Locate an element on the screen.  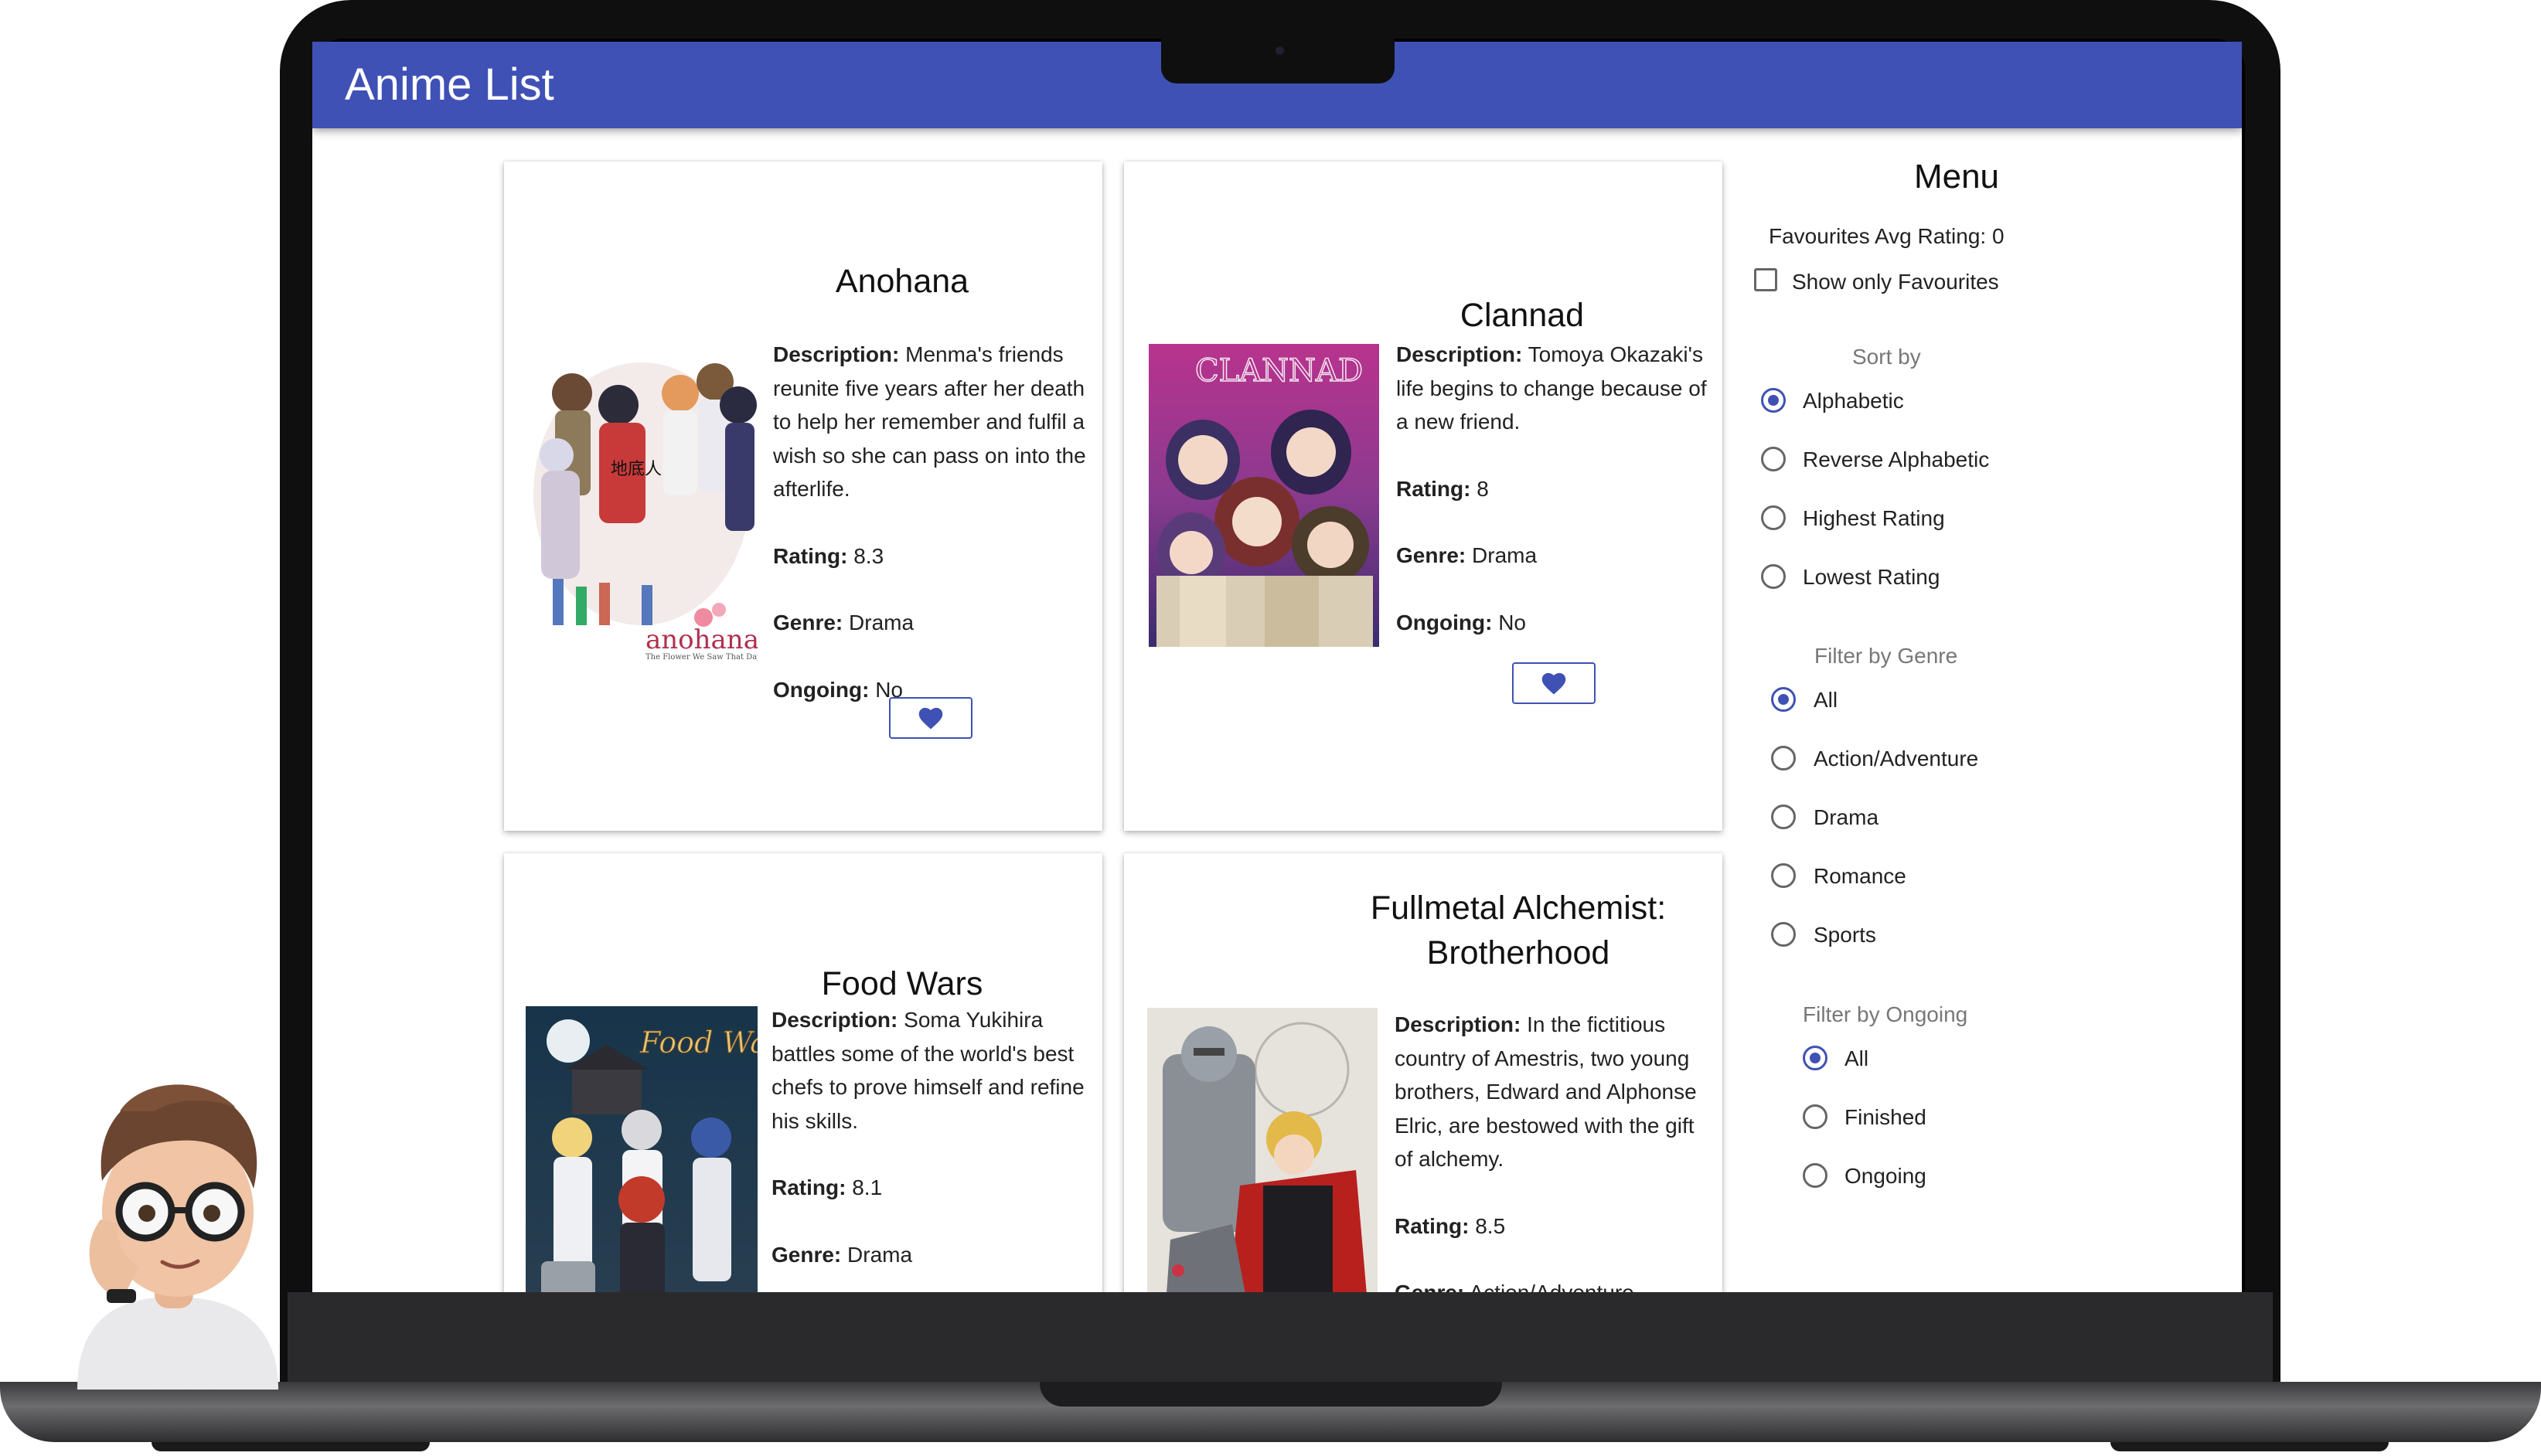
sort-lowest-rating-label: Lowest Rating is located at coordinates (1871, 578).